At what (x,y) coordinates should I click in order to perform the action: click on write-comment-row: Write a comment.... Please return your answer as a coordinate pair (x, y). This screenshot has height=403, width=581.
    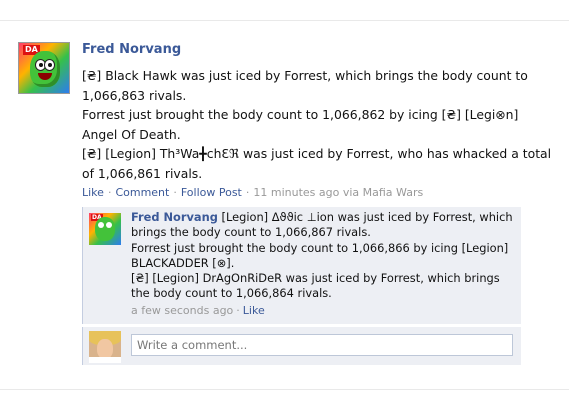
    Looking at the image, I should click on (301, 346).